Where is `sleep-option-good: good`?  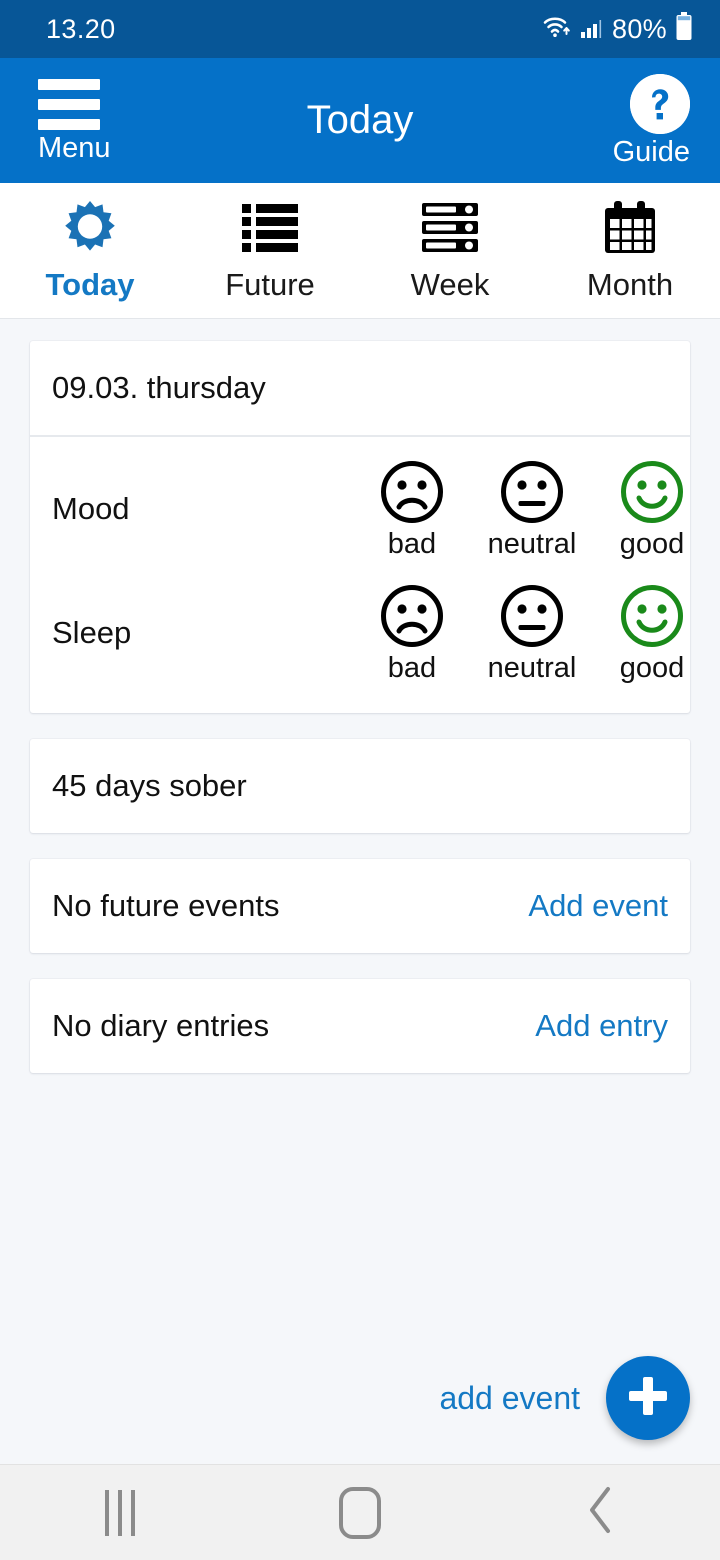 sleep-option-good: good is located at coordinates (652, 633).